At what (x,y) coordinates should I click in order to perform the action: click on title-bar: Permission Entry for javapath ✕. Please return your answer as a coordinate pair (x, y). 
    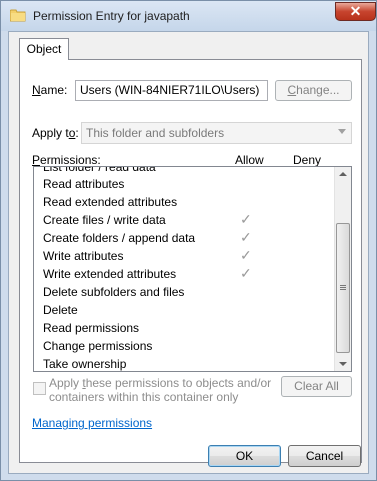
    Looking at the image, I should click on (188, 16).